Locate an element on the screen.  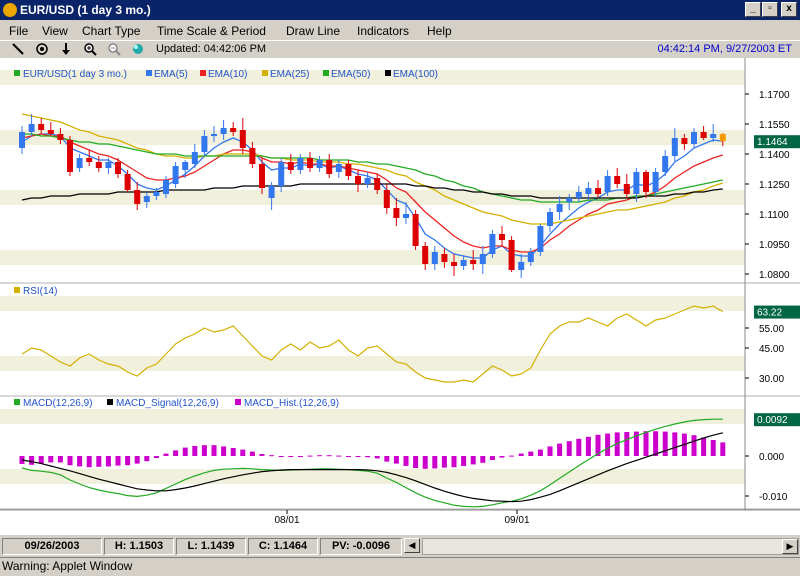
status-high: H: 1.1503 is located at coordinates (139, 546).